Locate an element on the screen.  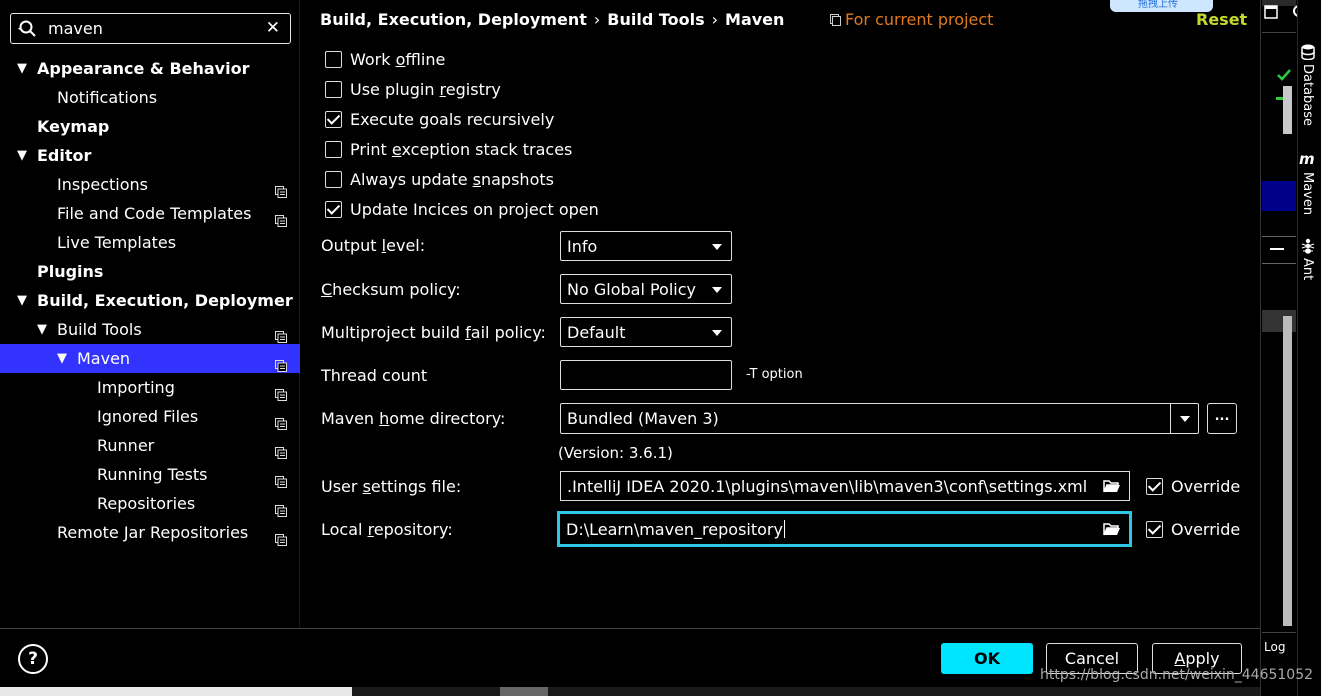
ok-button: OK is located at coordinates (987, 658).